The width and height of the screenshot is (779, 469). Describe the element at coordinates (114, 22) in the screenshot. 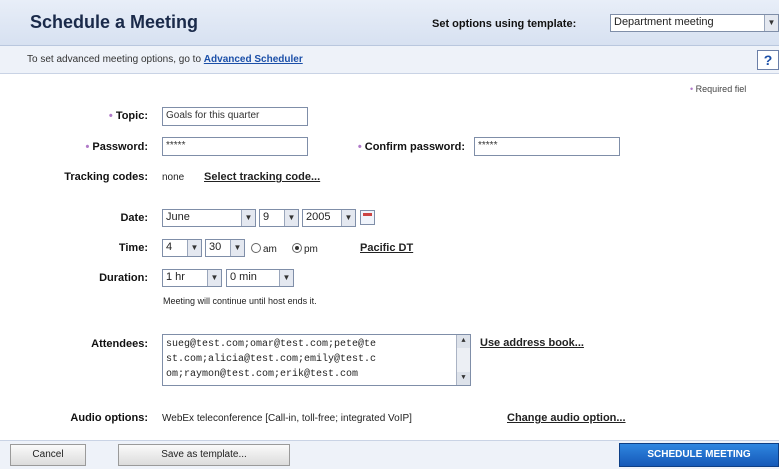

I see `page-title: Schedule a Meeting` at that location.